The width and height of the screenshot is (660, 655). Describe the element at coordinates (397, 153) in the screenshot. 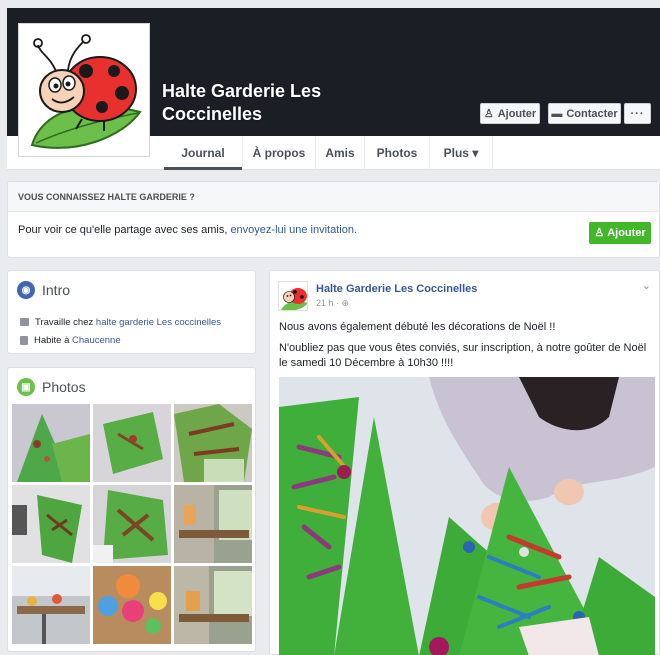

I see `tab-photos: Photos` at that location.